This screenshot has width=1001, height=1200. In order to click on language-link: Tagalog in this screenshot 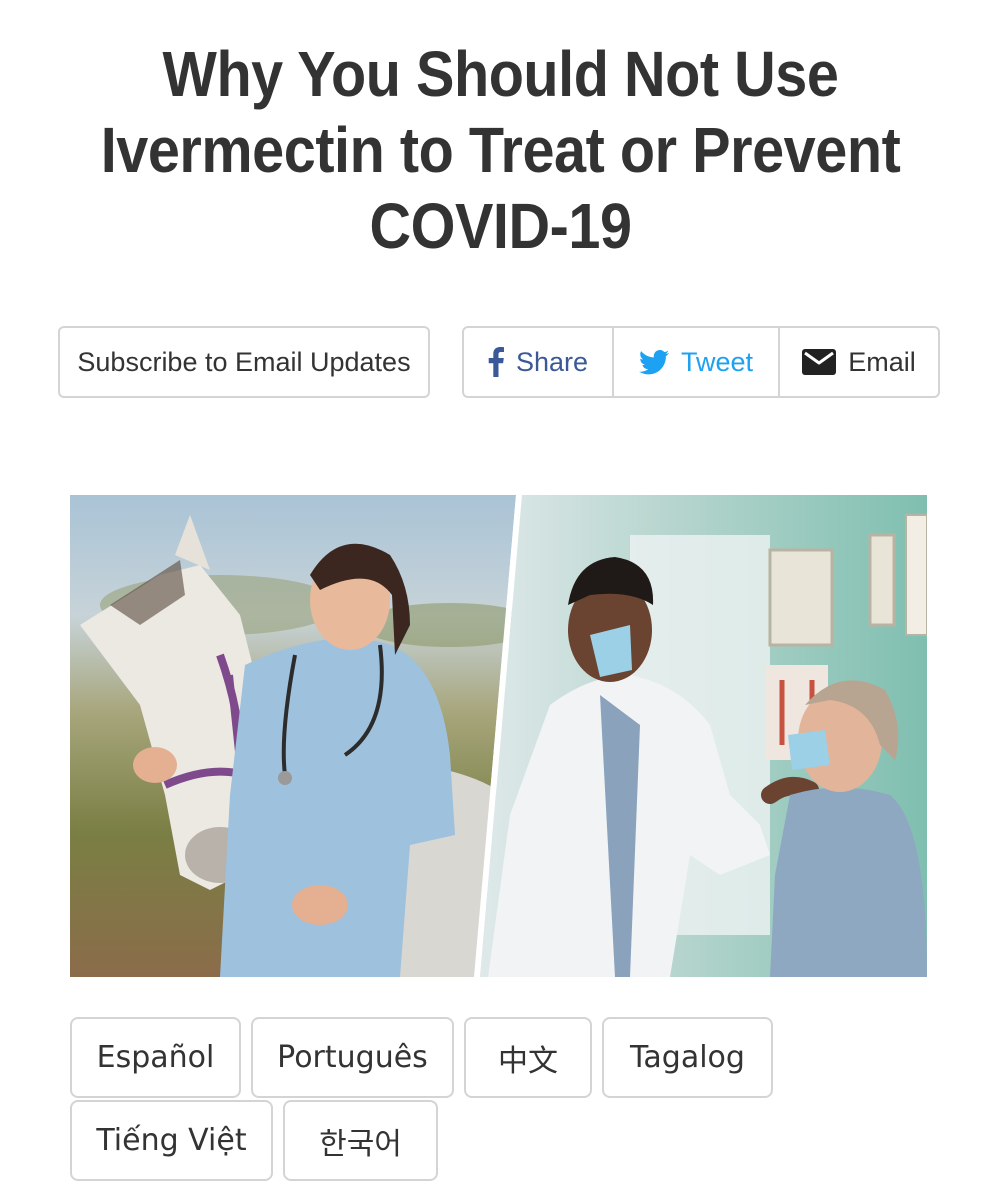, I will do `click(687, 1057)`.